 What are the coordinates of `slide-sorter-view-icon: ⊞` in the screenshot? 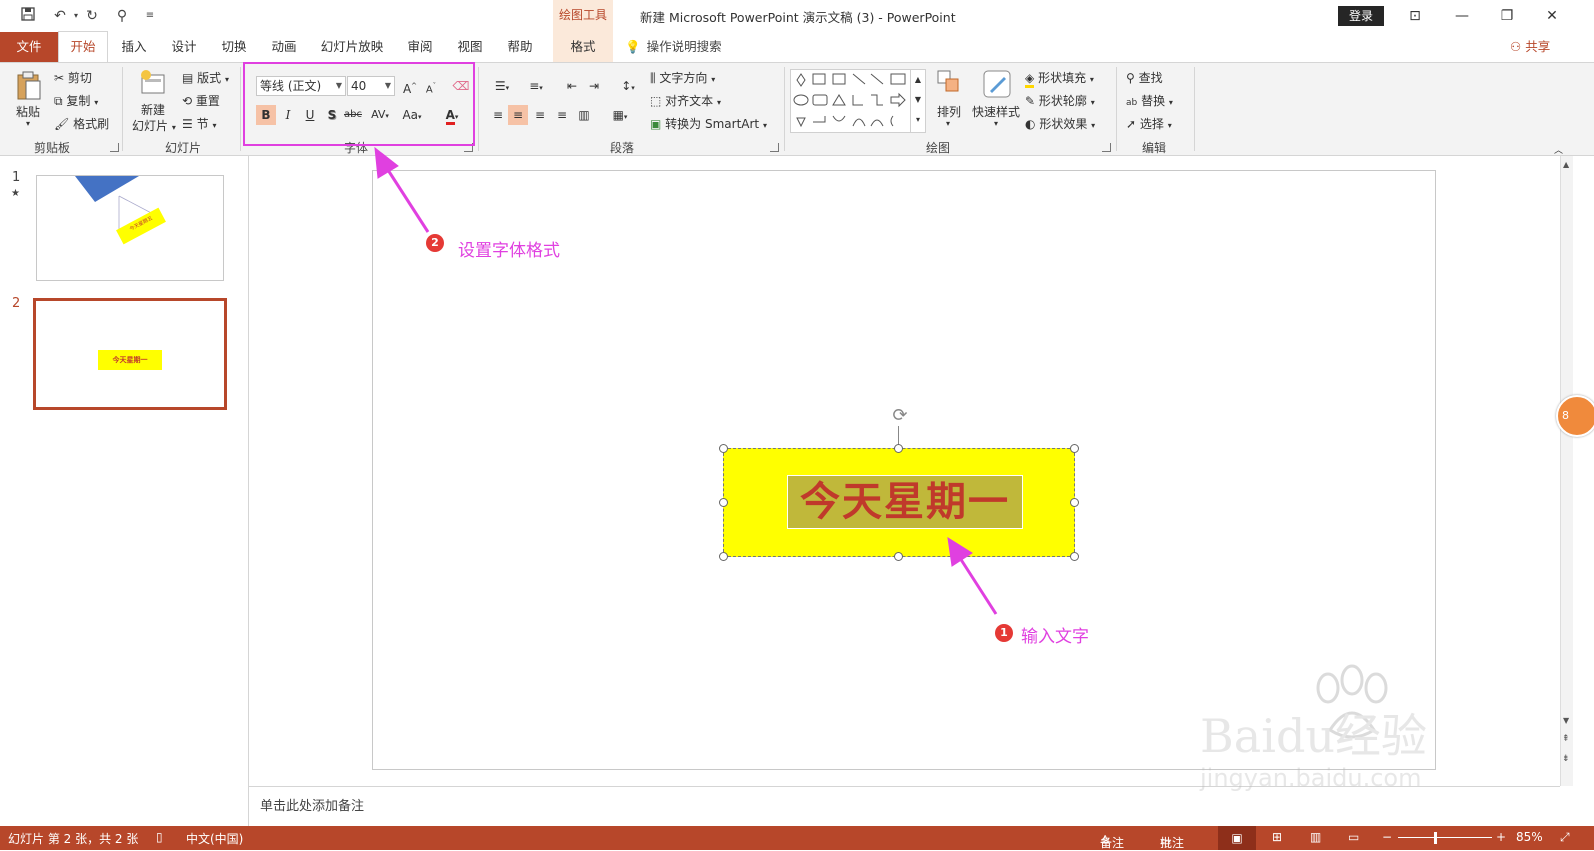 It's located at (1277, 837).